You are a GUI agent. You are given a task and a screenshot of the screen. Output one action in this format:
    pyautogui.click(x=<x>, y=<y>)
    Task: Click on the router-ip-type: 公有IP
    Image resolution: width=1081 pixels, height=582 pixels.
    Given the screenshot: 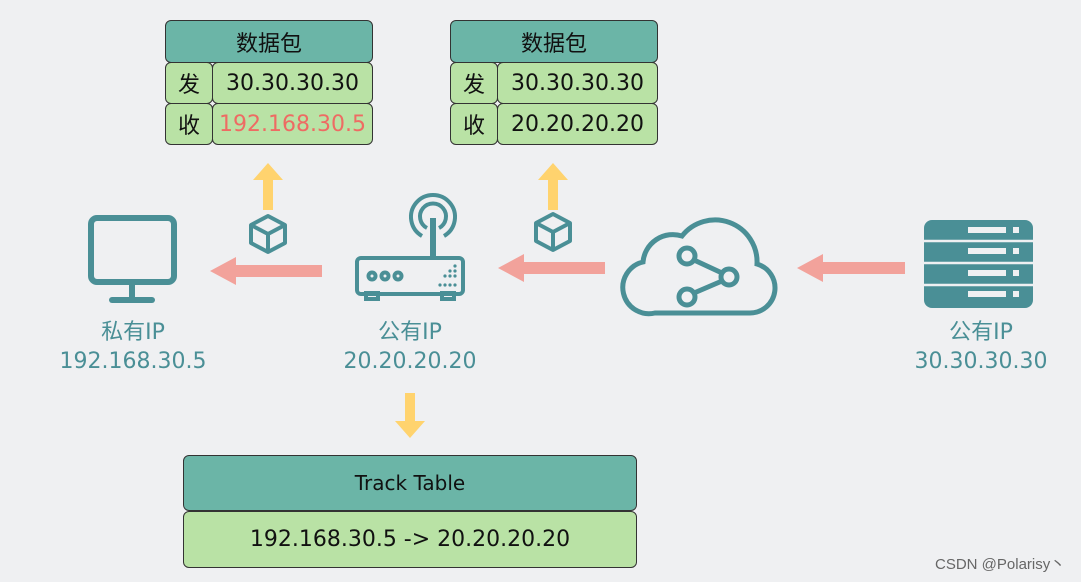 What is the action you would take?
    pyautogui.click(x=410, y=332)
    